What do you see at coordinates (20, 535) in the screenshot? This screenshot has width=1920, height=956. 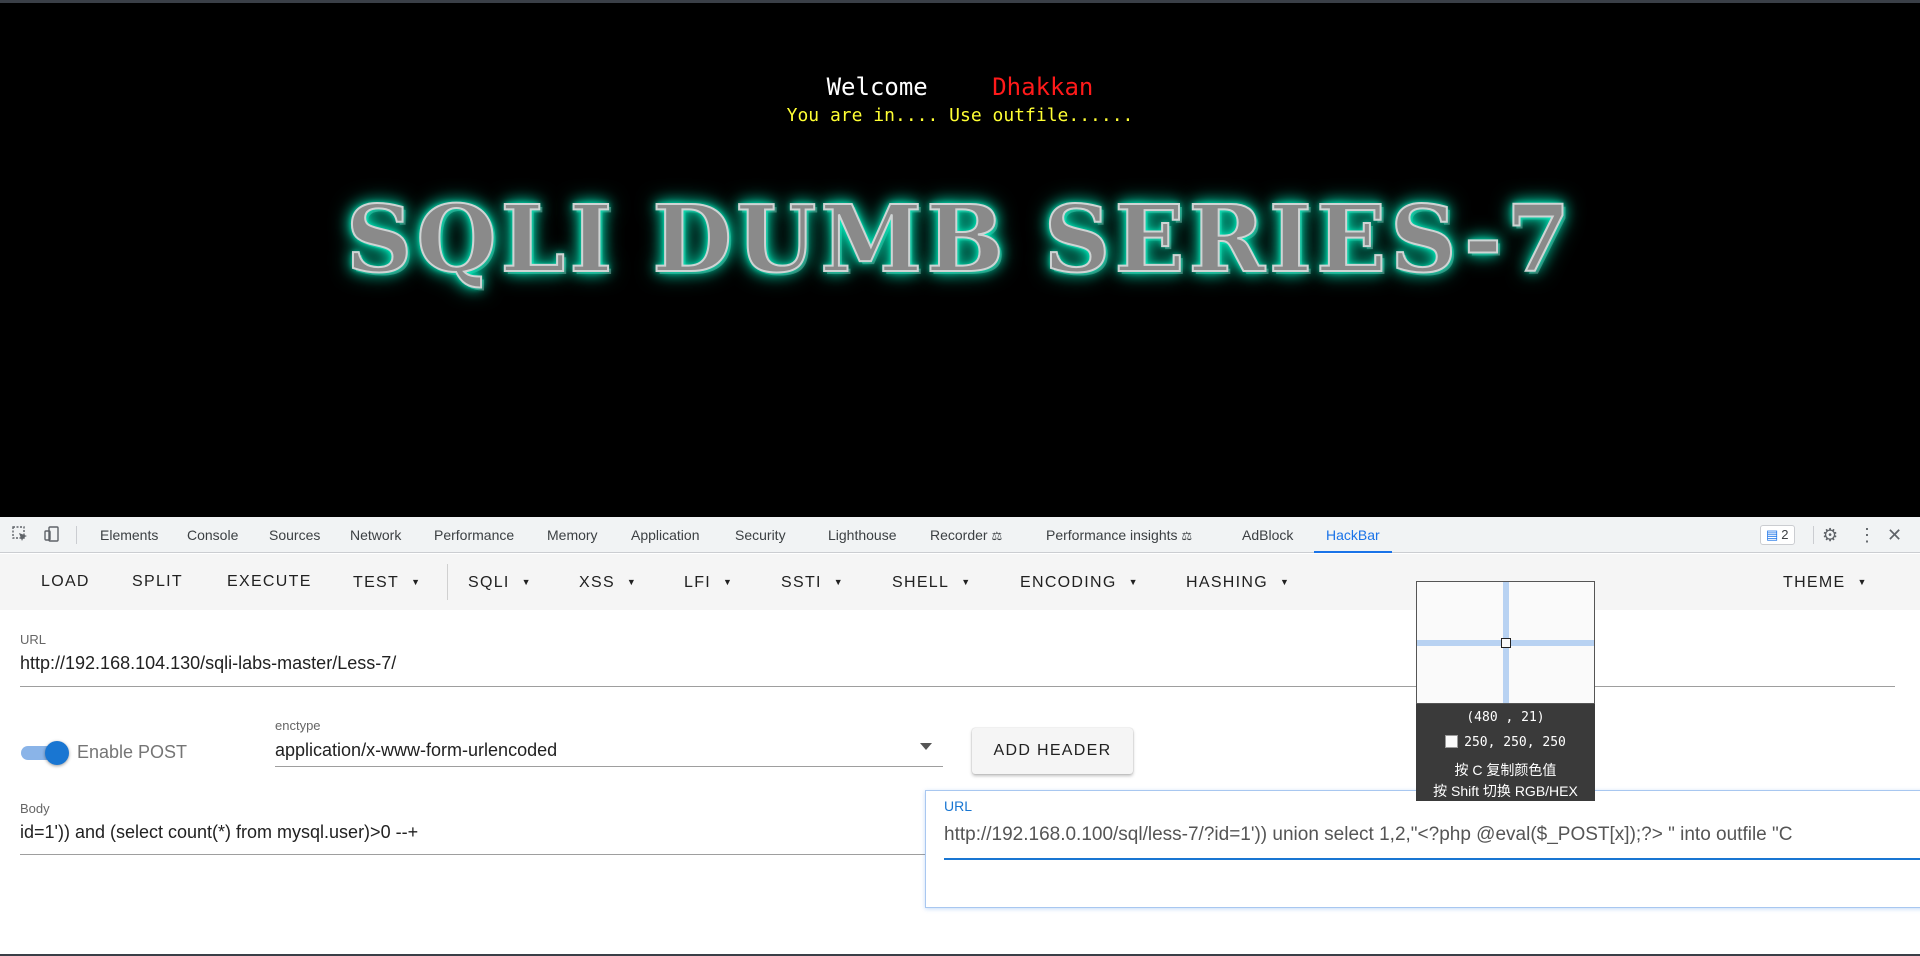 I see `inspect-element-icon` at bounding box center [20, 535].